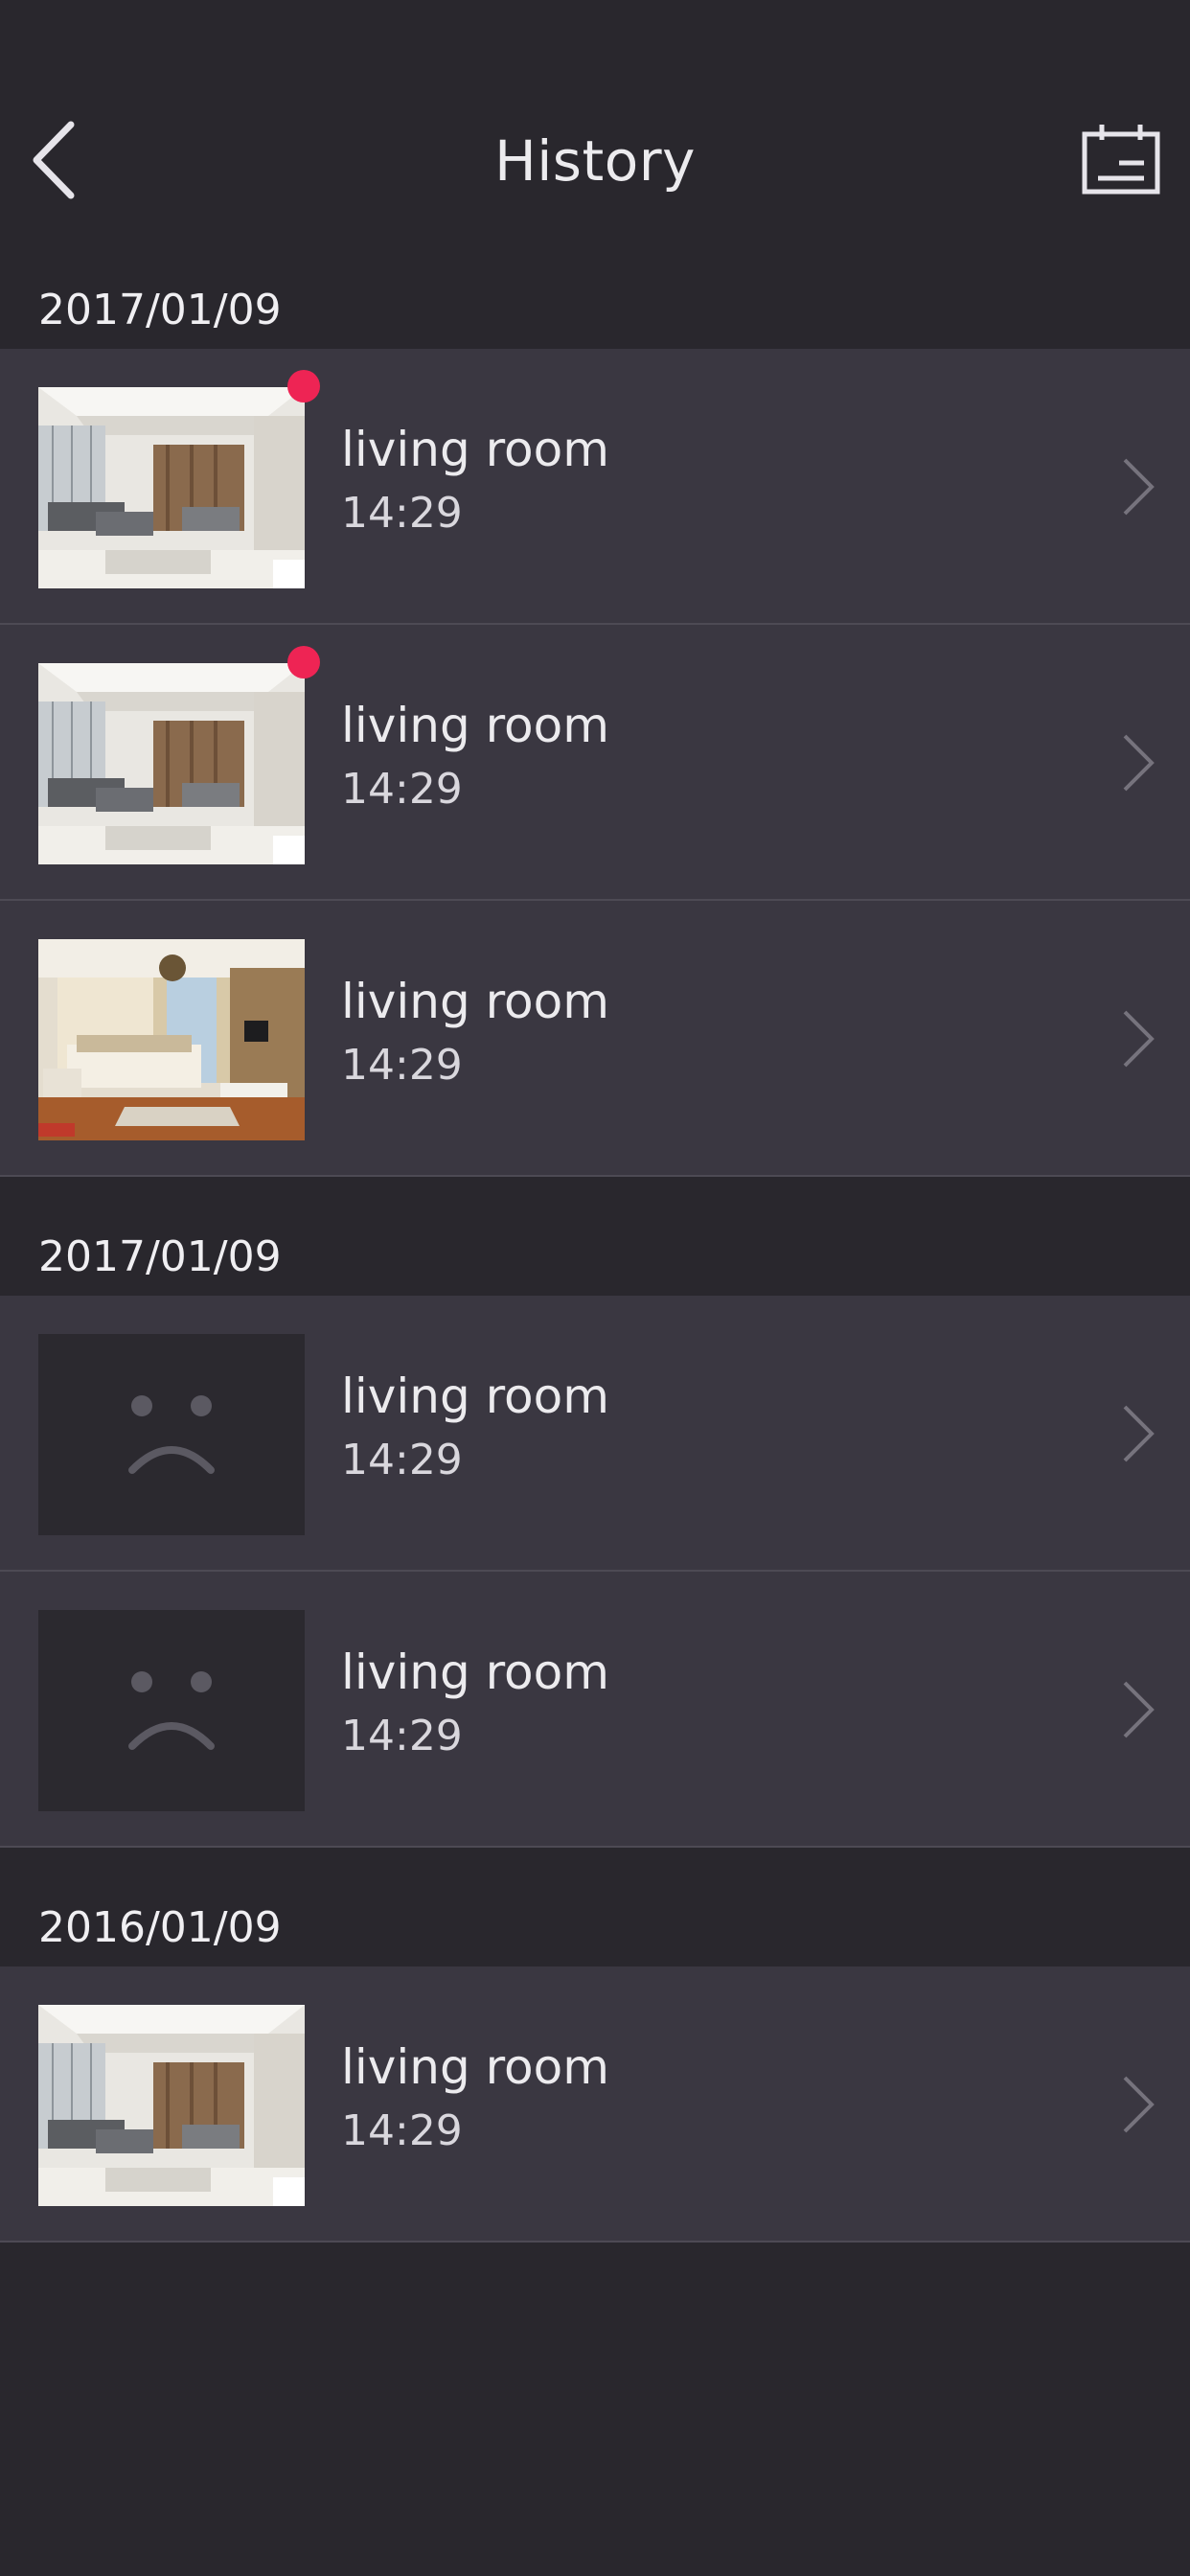 The height and width of the screenshot is (2576, 1190). Describe the element at coordinates (595, 115) in the screenshot. I see `nav-bar: History` at that location.